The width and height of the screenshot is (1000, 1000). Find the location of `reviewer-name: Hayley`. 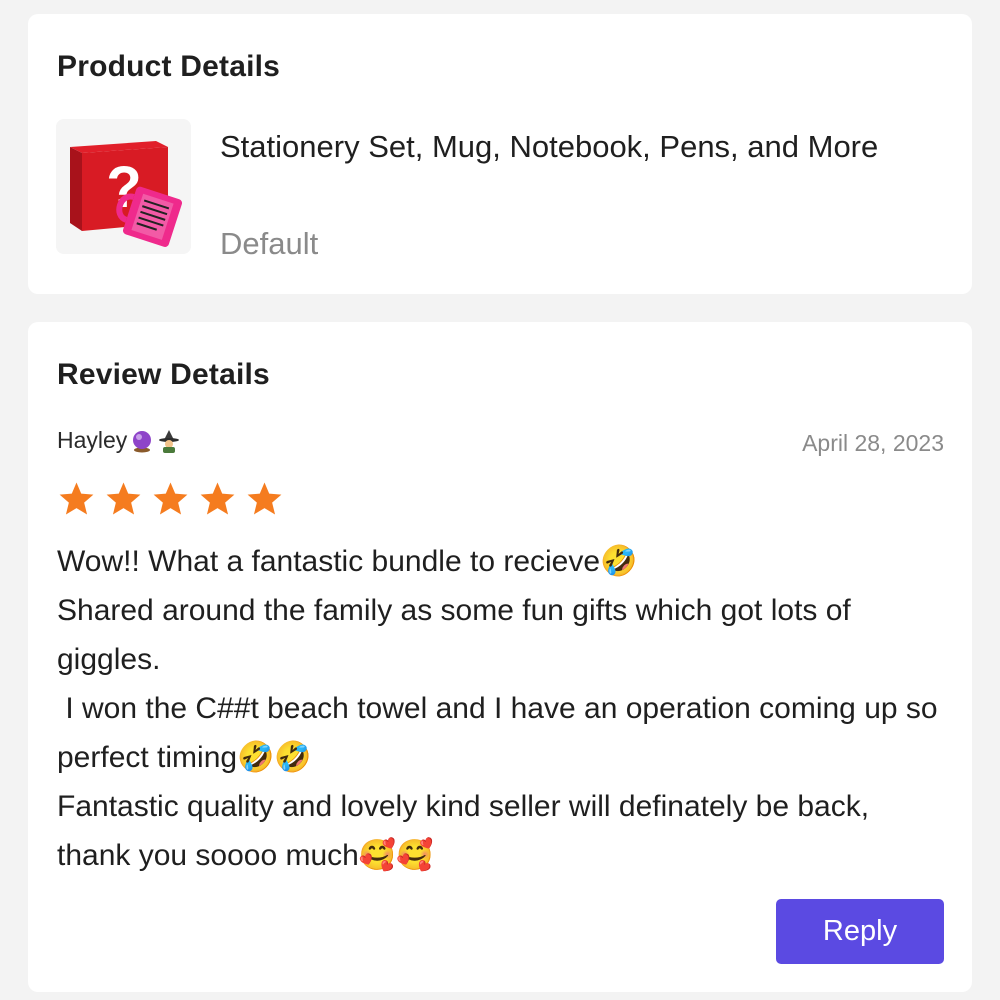

reviewer-name: Hayley is located at coordinates (92, 440).